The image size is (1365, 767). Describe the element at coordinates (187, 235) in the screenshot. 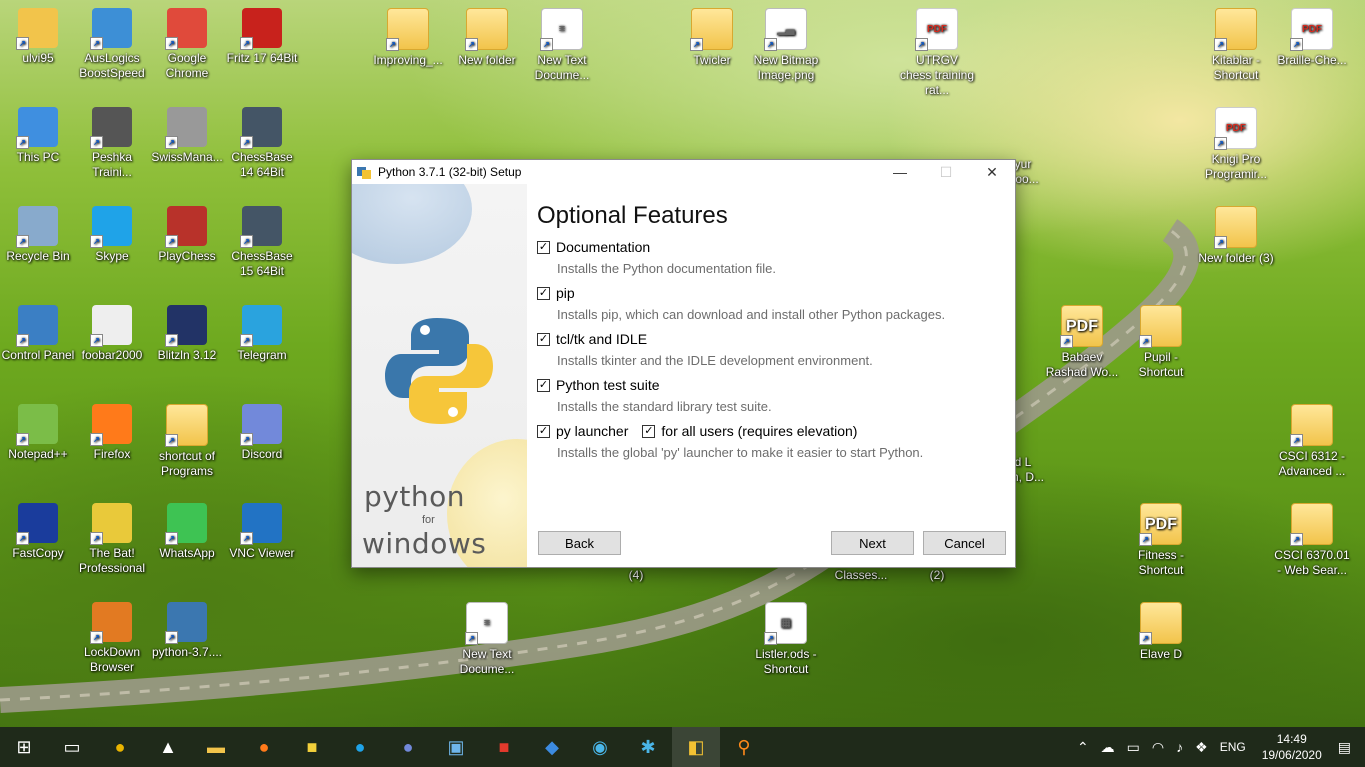

I see `desktop-icon: ↗ PlayChess` at that location.